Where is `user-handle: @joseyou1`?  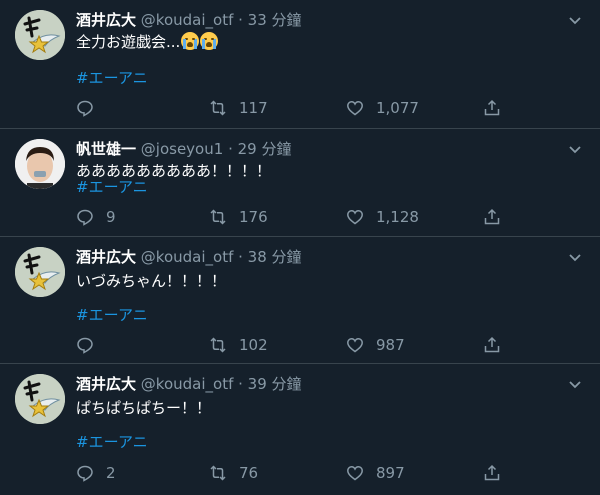
user-handle: @joseyou1 is located at coordinates (182, 149).